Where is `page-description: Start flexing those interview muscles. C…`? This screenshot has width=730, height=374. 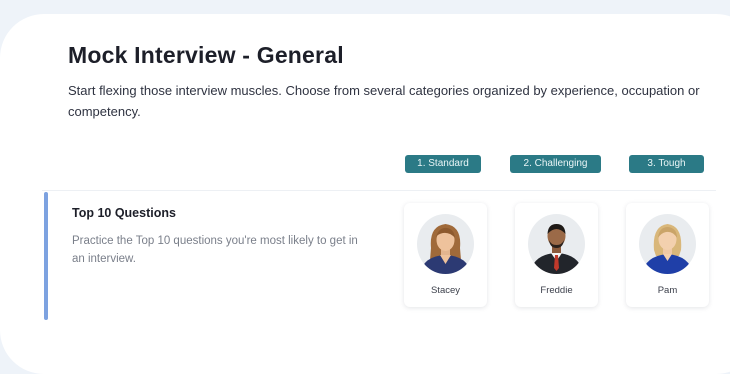
page-description: Start flexing those interview muscles. C… is located at coordinates (384, 101).